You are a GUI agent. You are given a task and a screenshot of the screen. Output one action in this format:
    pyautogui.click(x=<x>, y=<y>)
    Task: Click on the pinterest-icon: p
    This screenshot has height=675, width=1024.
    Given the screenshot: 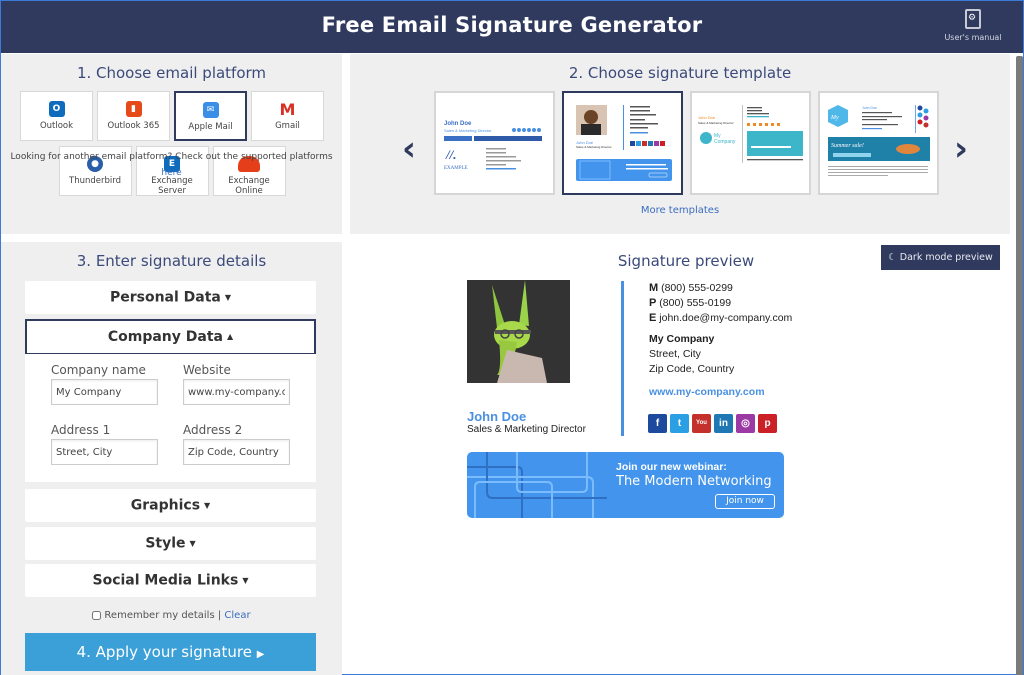 What is the action you would take?
    pyautogui.click(x=767, y=423)
    